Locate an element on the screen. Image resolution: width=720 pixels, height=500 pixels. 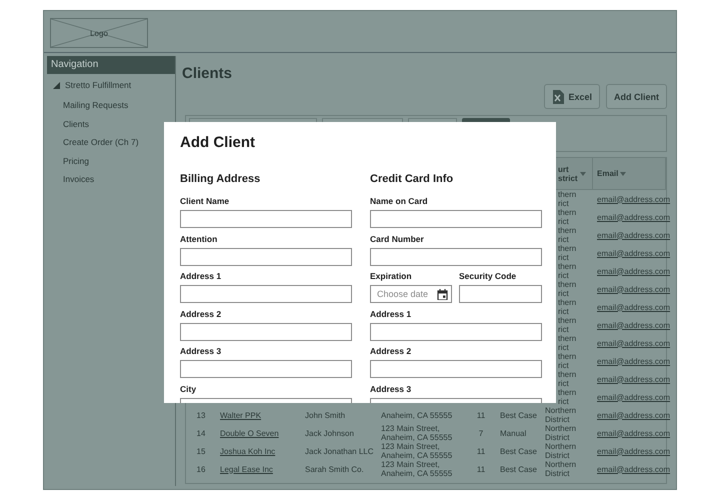
dialog-title: Add Client is located at coordinates (217, 142).